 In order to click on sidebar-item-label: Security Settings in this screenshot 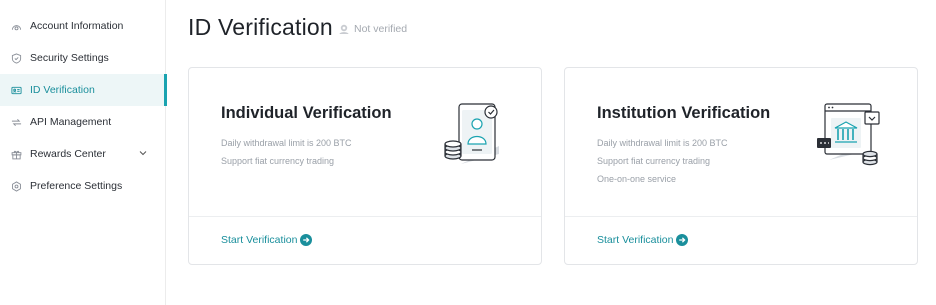, I will do `click(69, 58)`.